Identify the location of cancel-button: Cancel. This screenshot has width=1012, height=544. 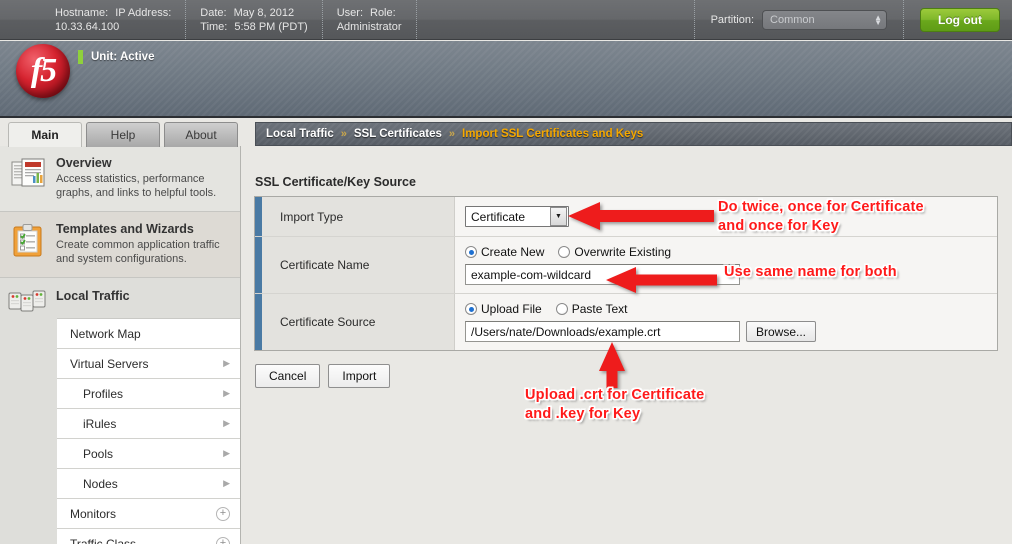
(288, 376).